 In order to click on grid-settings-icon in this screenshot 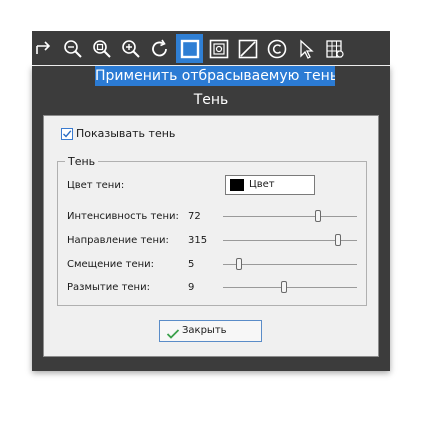, I will do `click(334, 48)`.